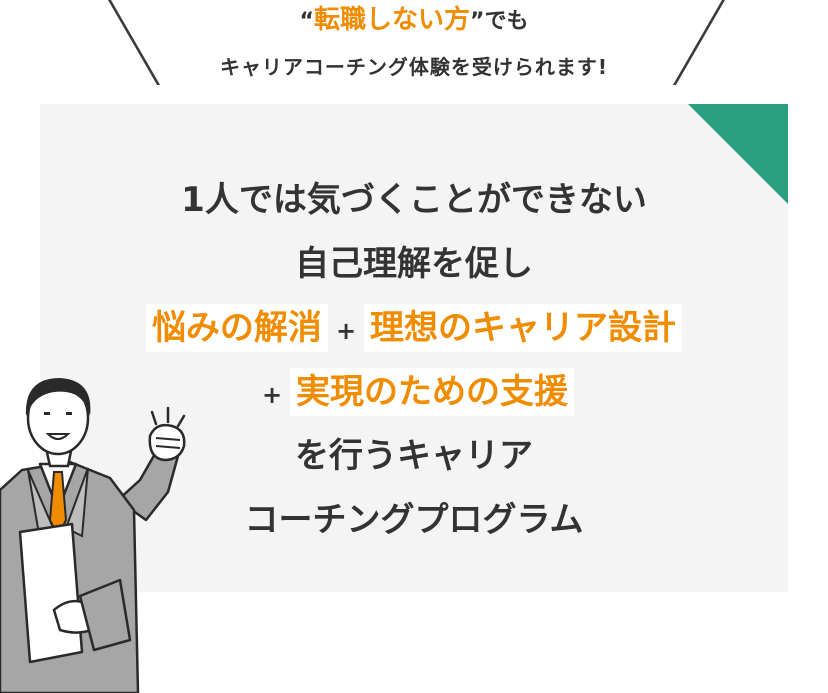  What do you see at coordinates (432, 392) in the screenshot?
I see `tag-realization-support: 実現のための支援` at bounding box center [432, 392].